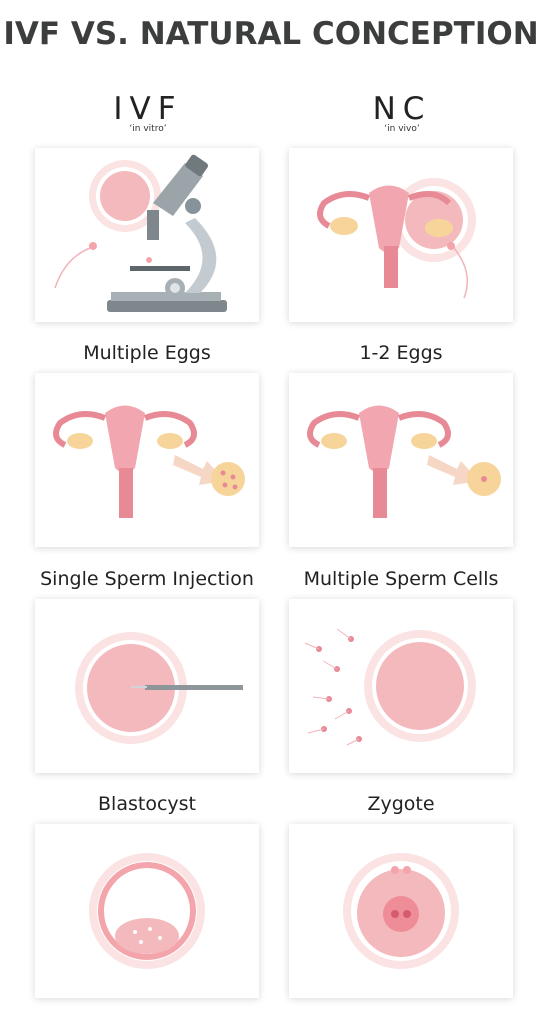 The width and height of the screenshot is (542, 1024). I want to click on nc-zygote-card, so click(401, 911).